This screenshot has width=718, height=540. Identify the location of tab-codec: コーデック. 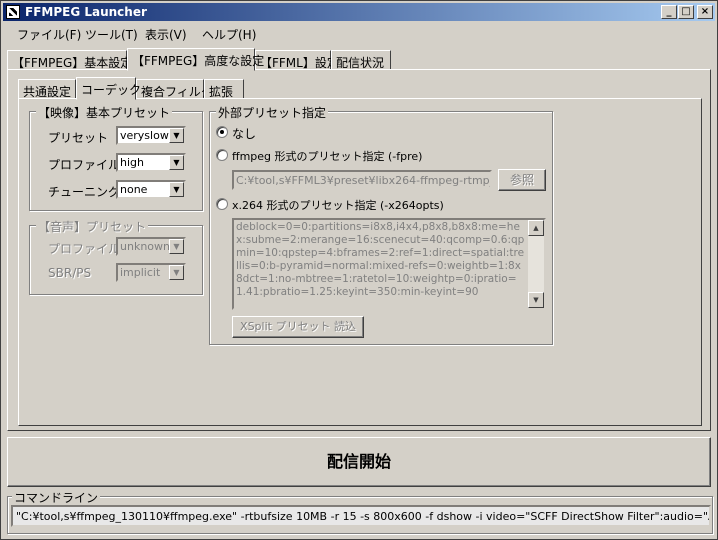
(108, 88).